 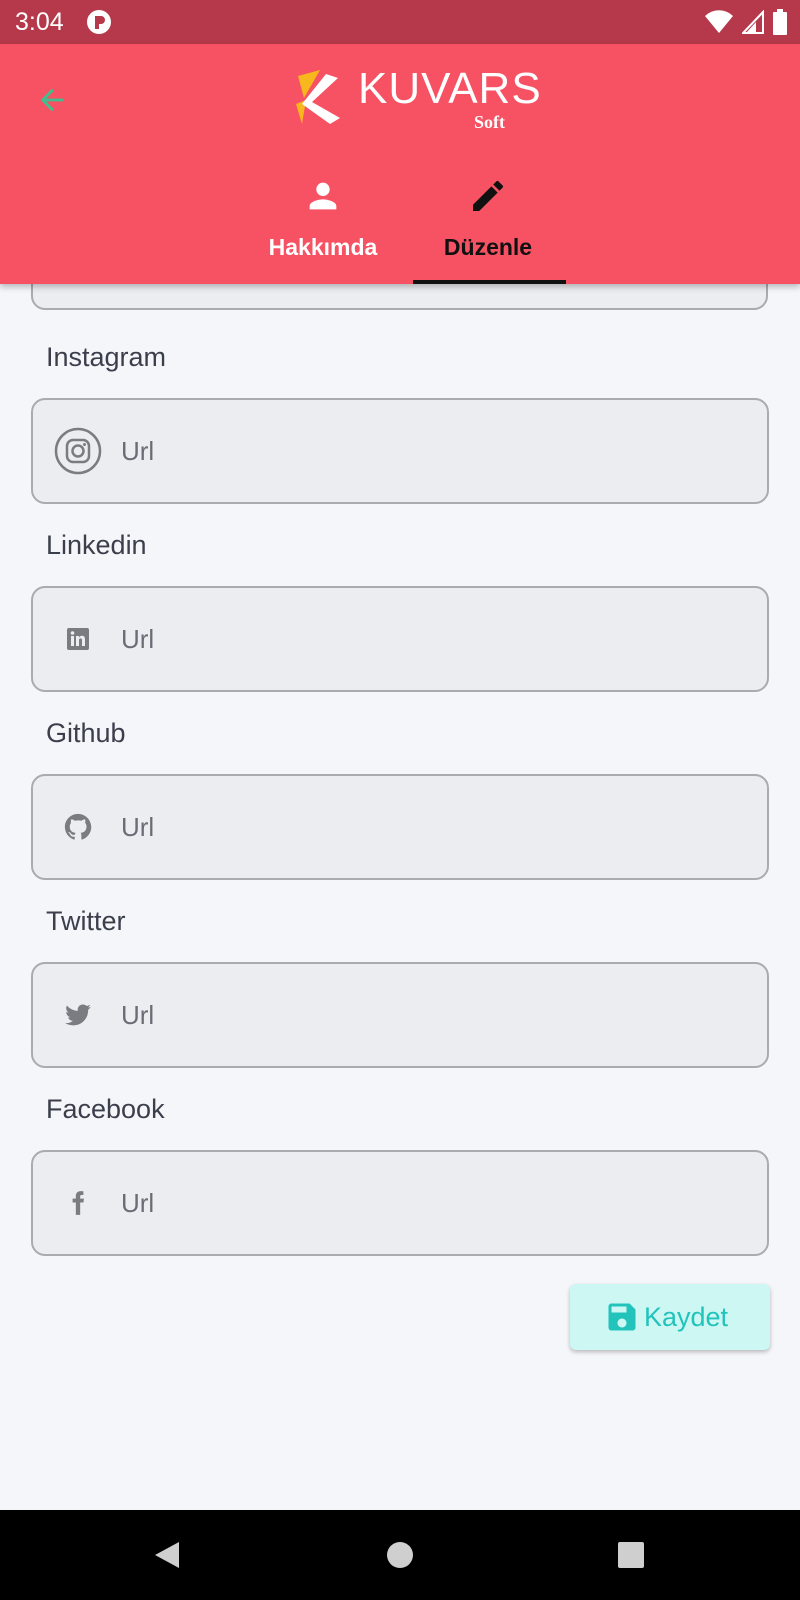 I want to click on instagram-label: Instagram, so click(x=106, y=357).